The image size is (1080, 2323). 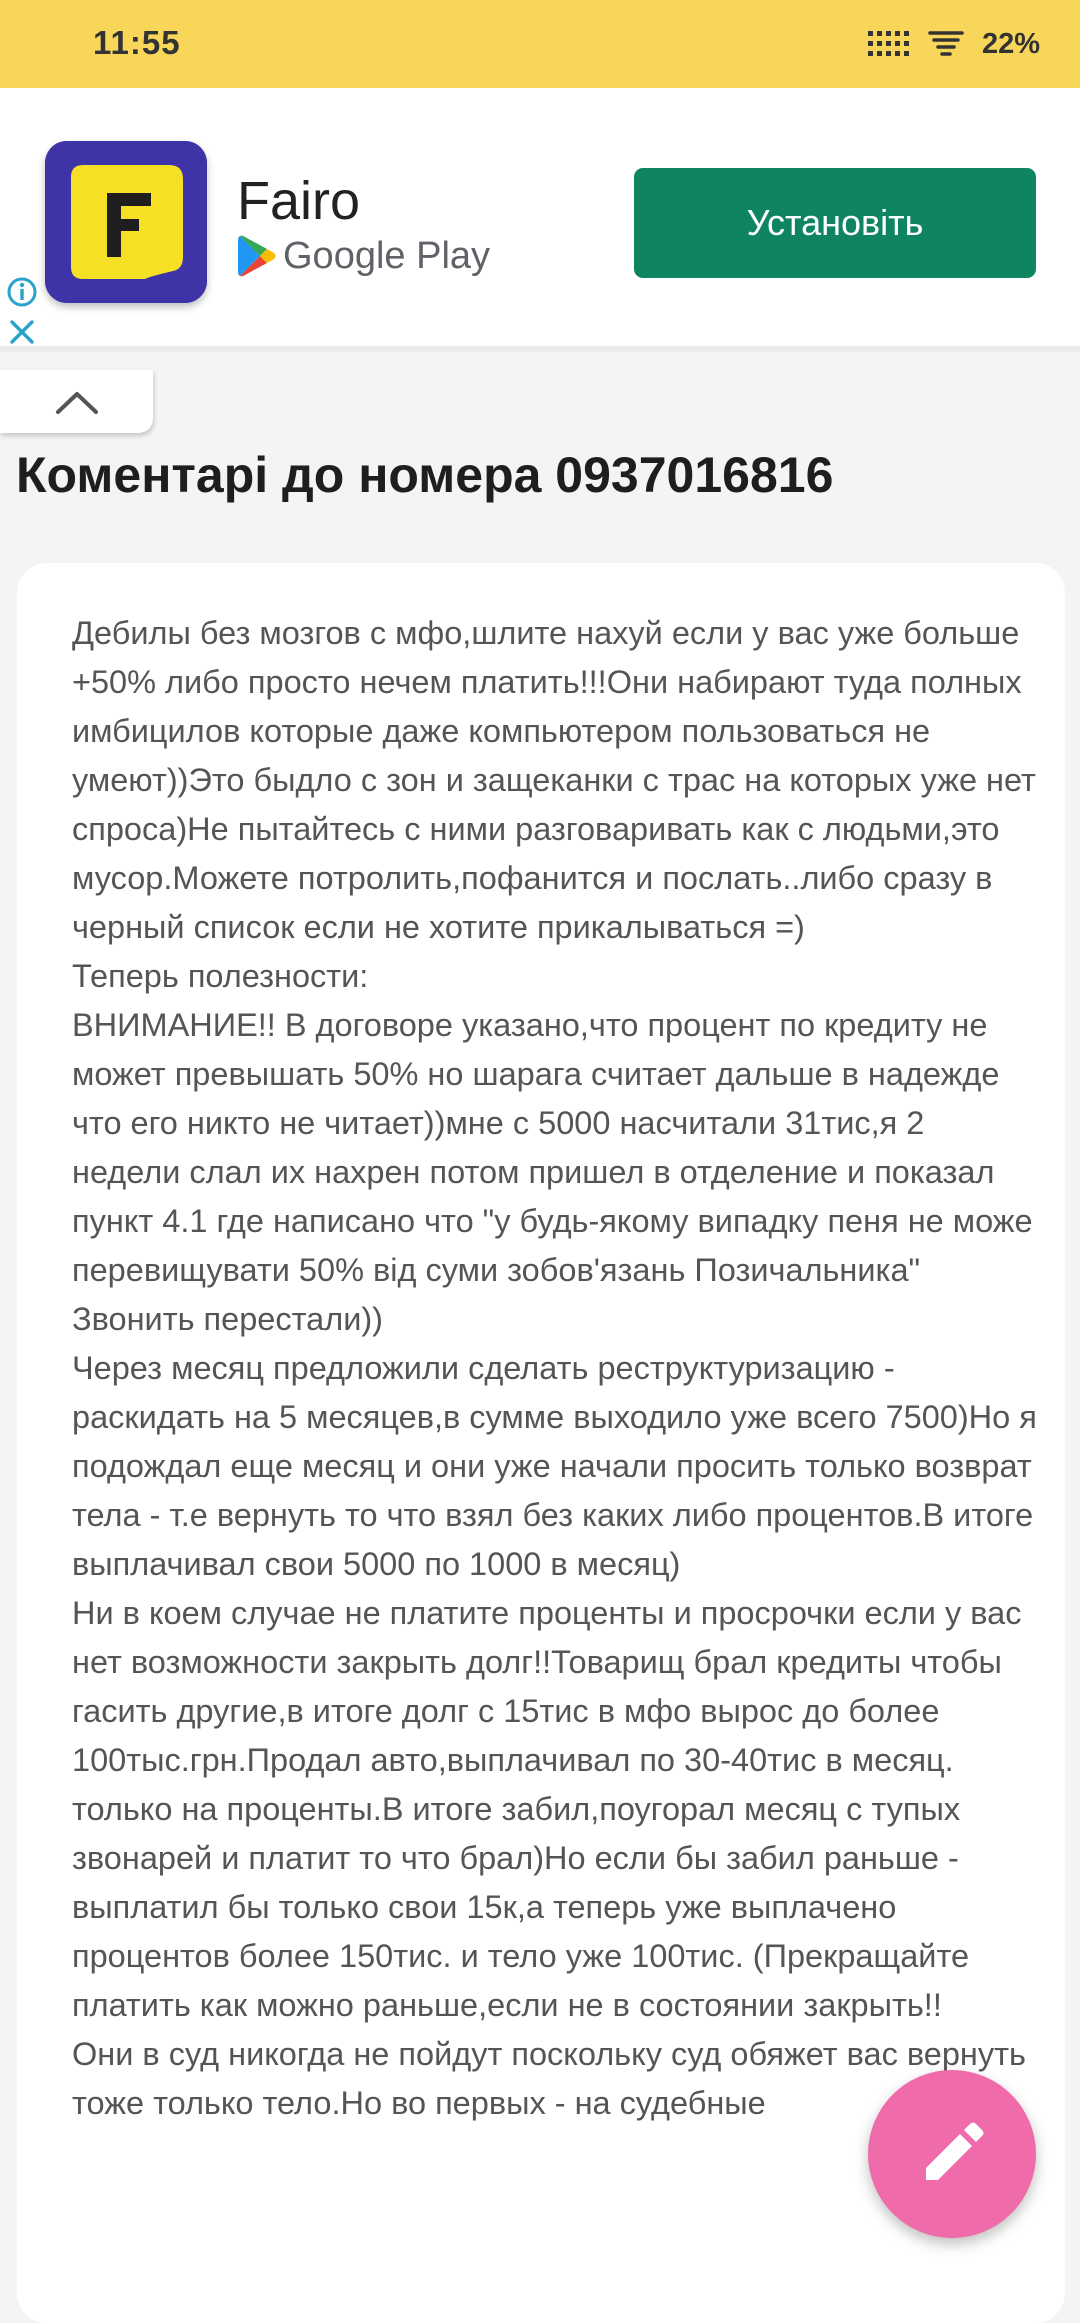 What do you see at coordinates (220, 976) in the screenshot?
I see `comment-paragraph: Теперь полезности:` at bounding box center [220, 976].